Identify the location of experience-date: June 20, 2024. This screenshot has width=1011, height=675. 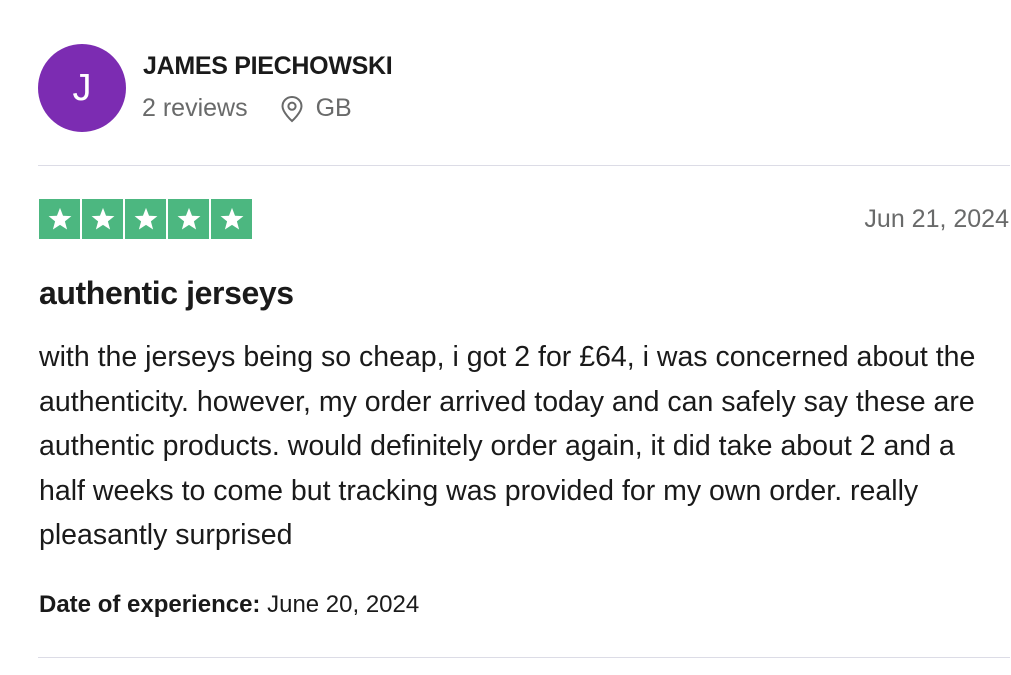
(343, 604).